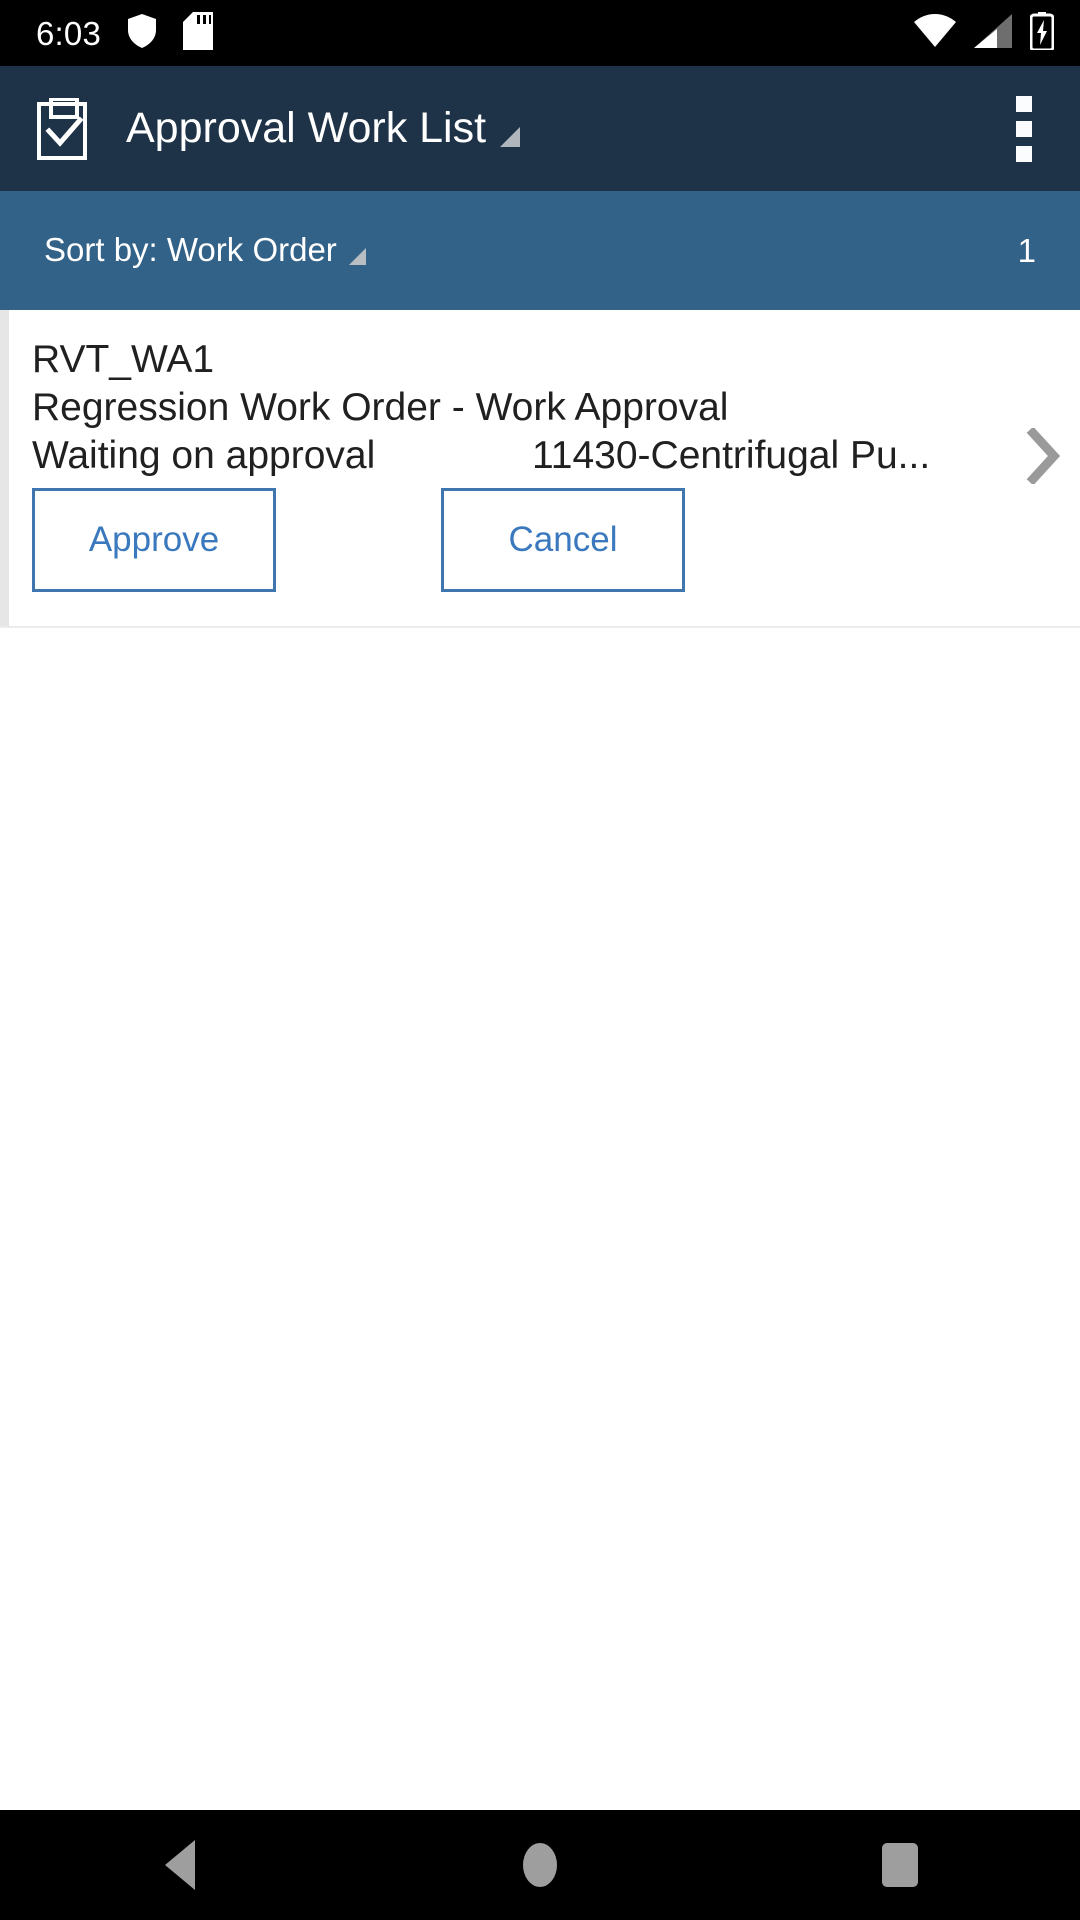 The image size is (1080, 1920). I want to click on cellular-signal-icon, so click(993, 33).